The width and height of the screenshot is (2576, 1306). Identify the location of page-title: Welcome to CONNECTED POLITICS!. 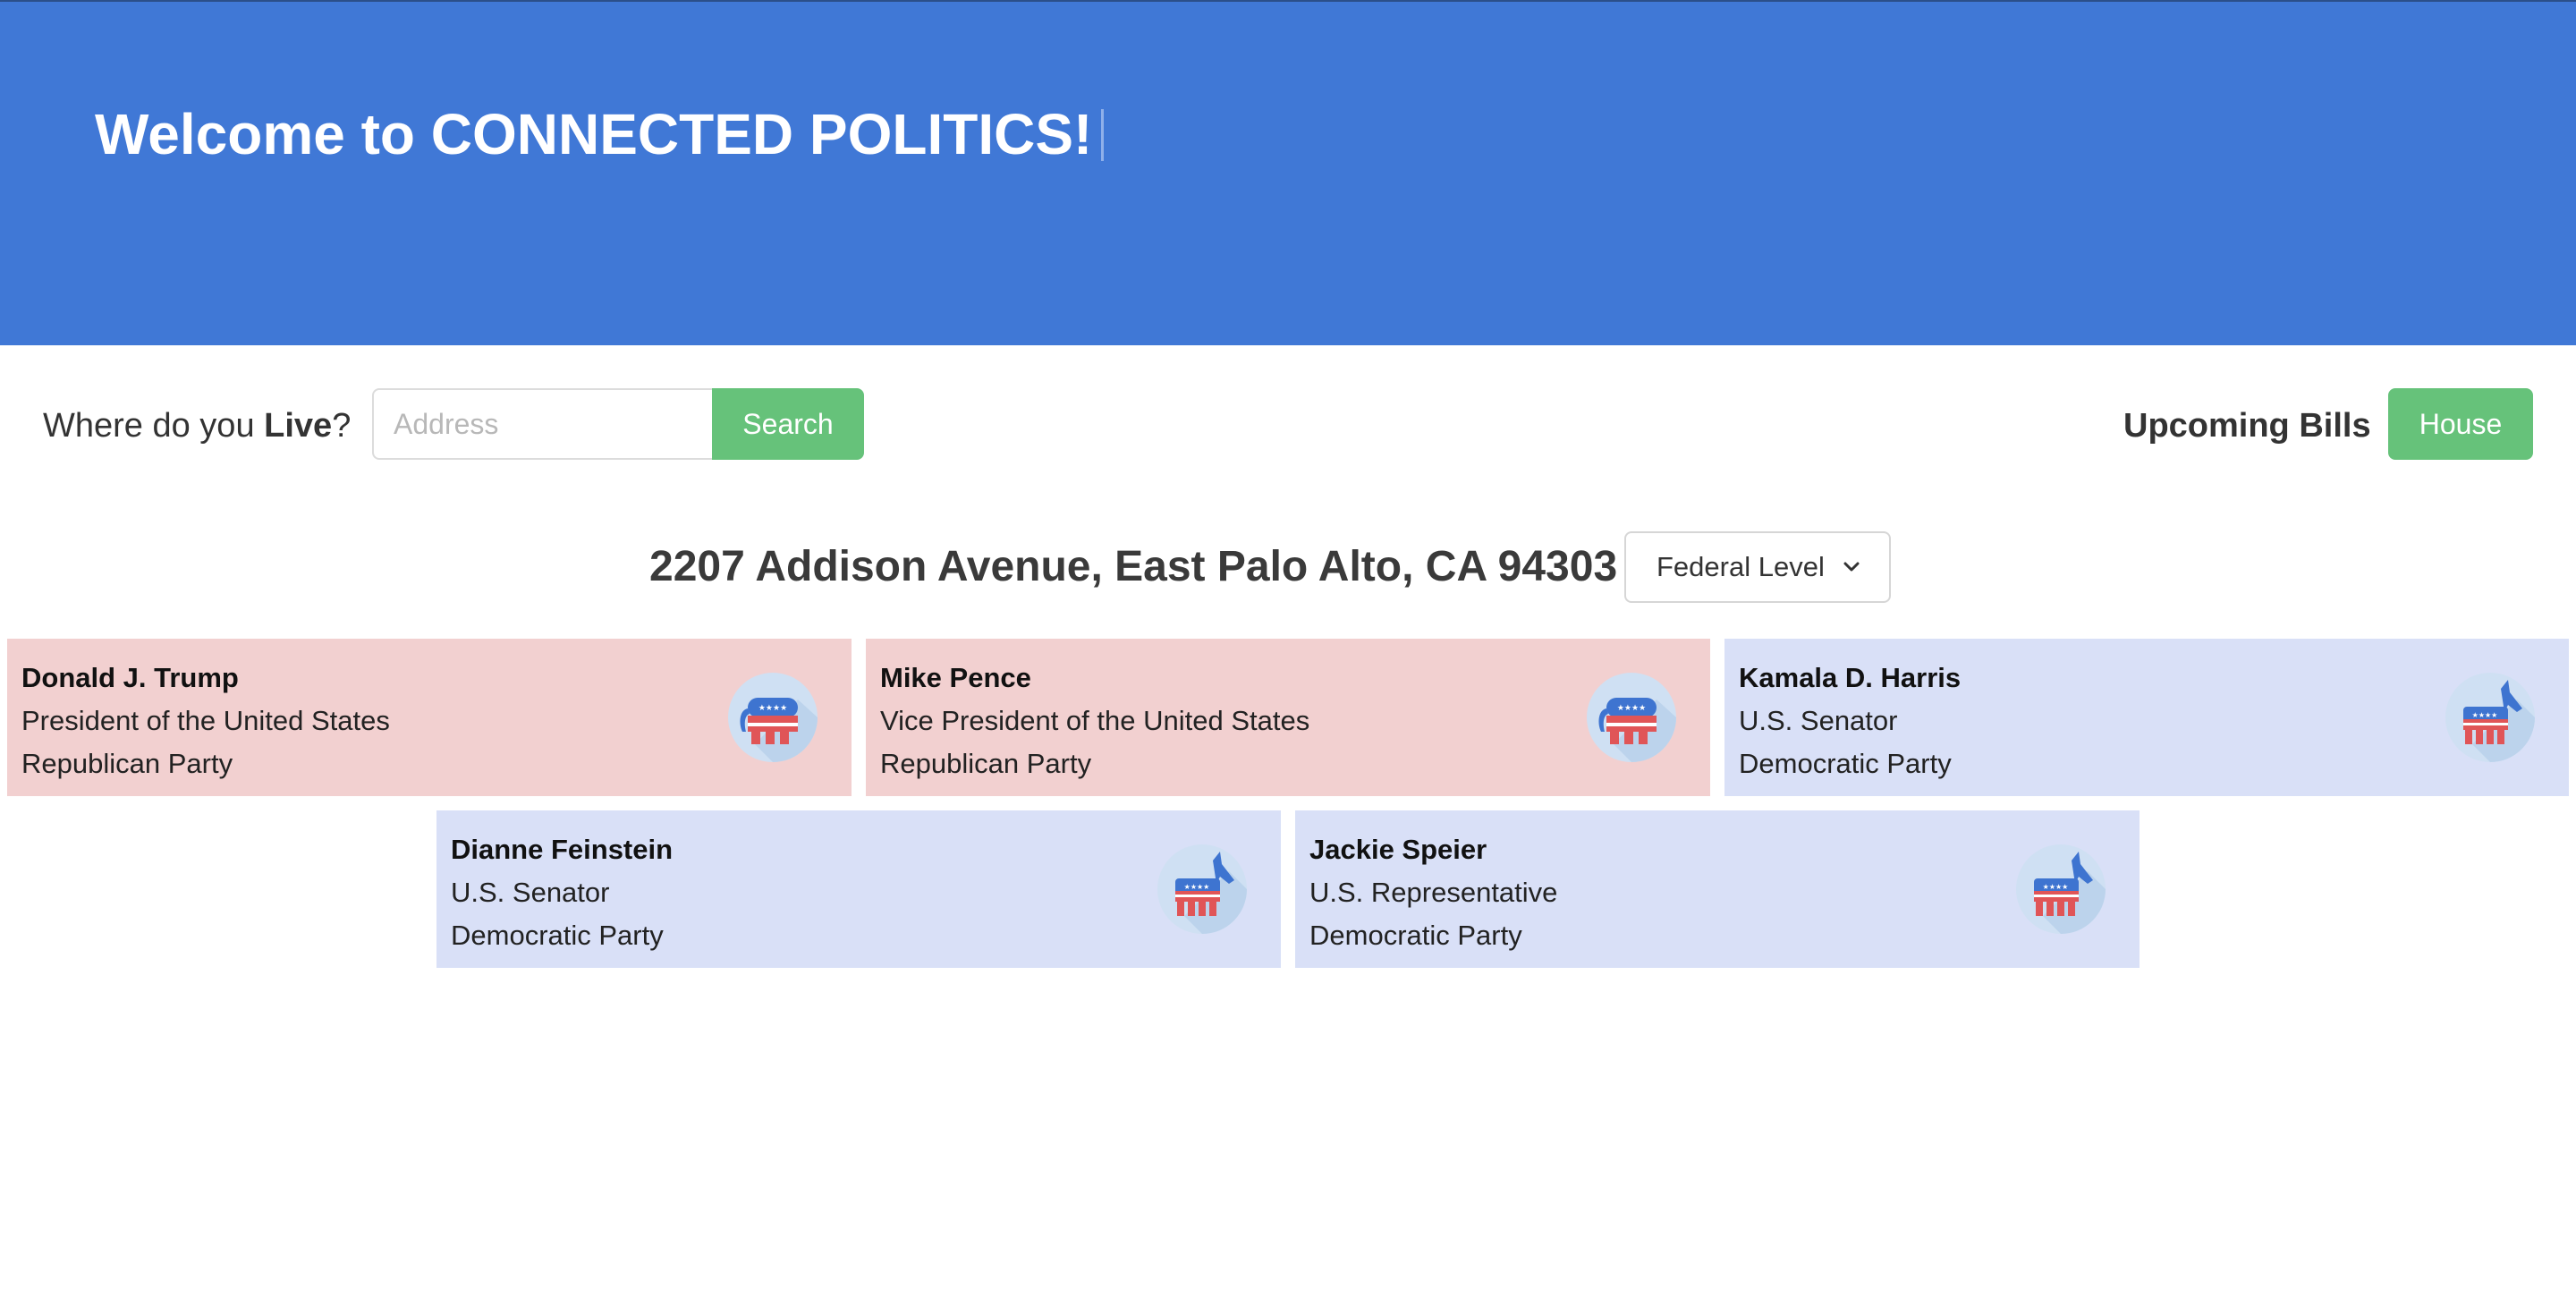
(600, 134).